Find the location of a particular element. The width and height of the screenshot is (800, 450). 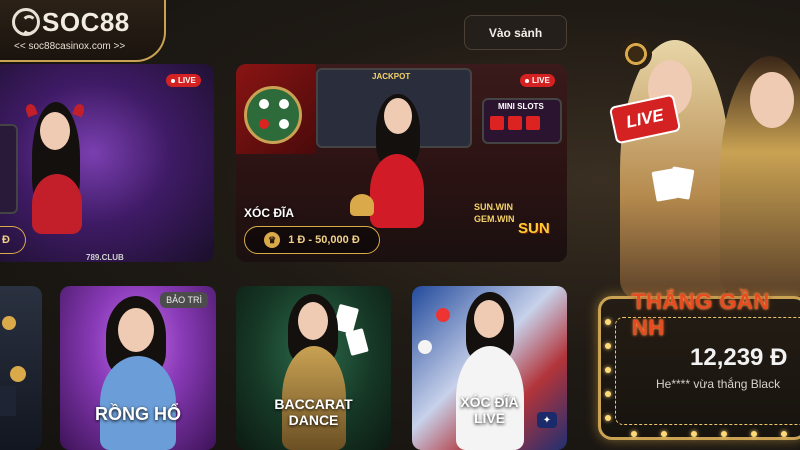

game-title-line1: XÓC ĐĨA is located at coordinates (489, 402).